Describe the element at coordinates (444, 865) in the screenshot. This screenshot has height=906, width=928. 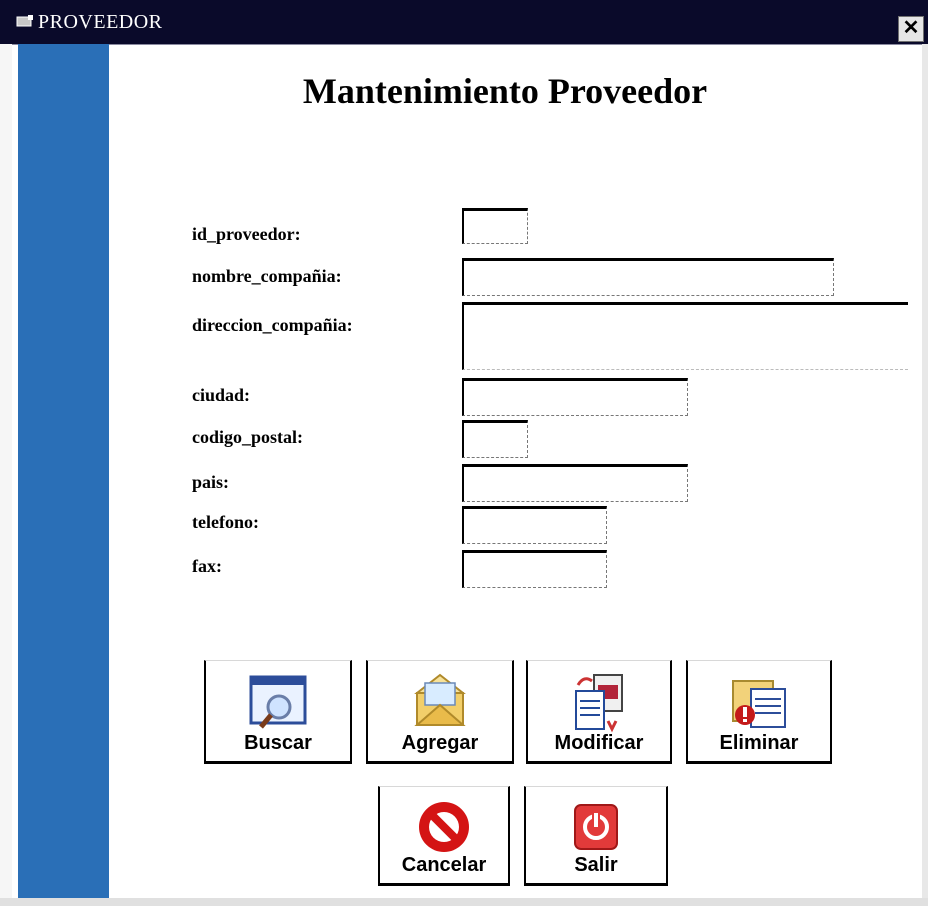
I see `cancelar-button-label: Cancelar` at that location.